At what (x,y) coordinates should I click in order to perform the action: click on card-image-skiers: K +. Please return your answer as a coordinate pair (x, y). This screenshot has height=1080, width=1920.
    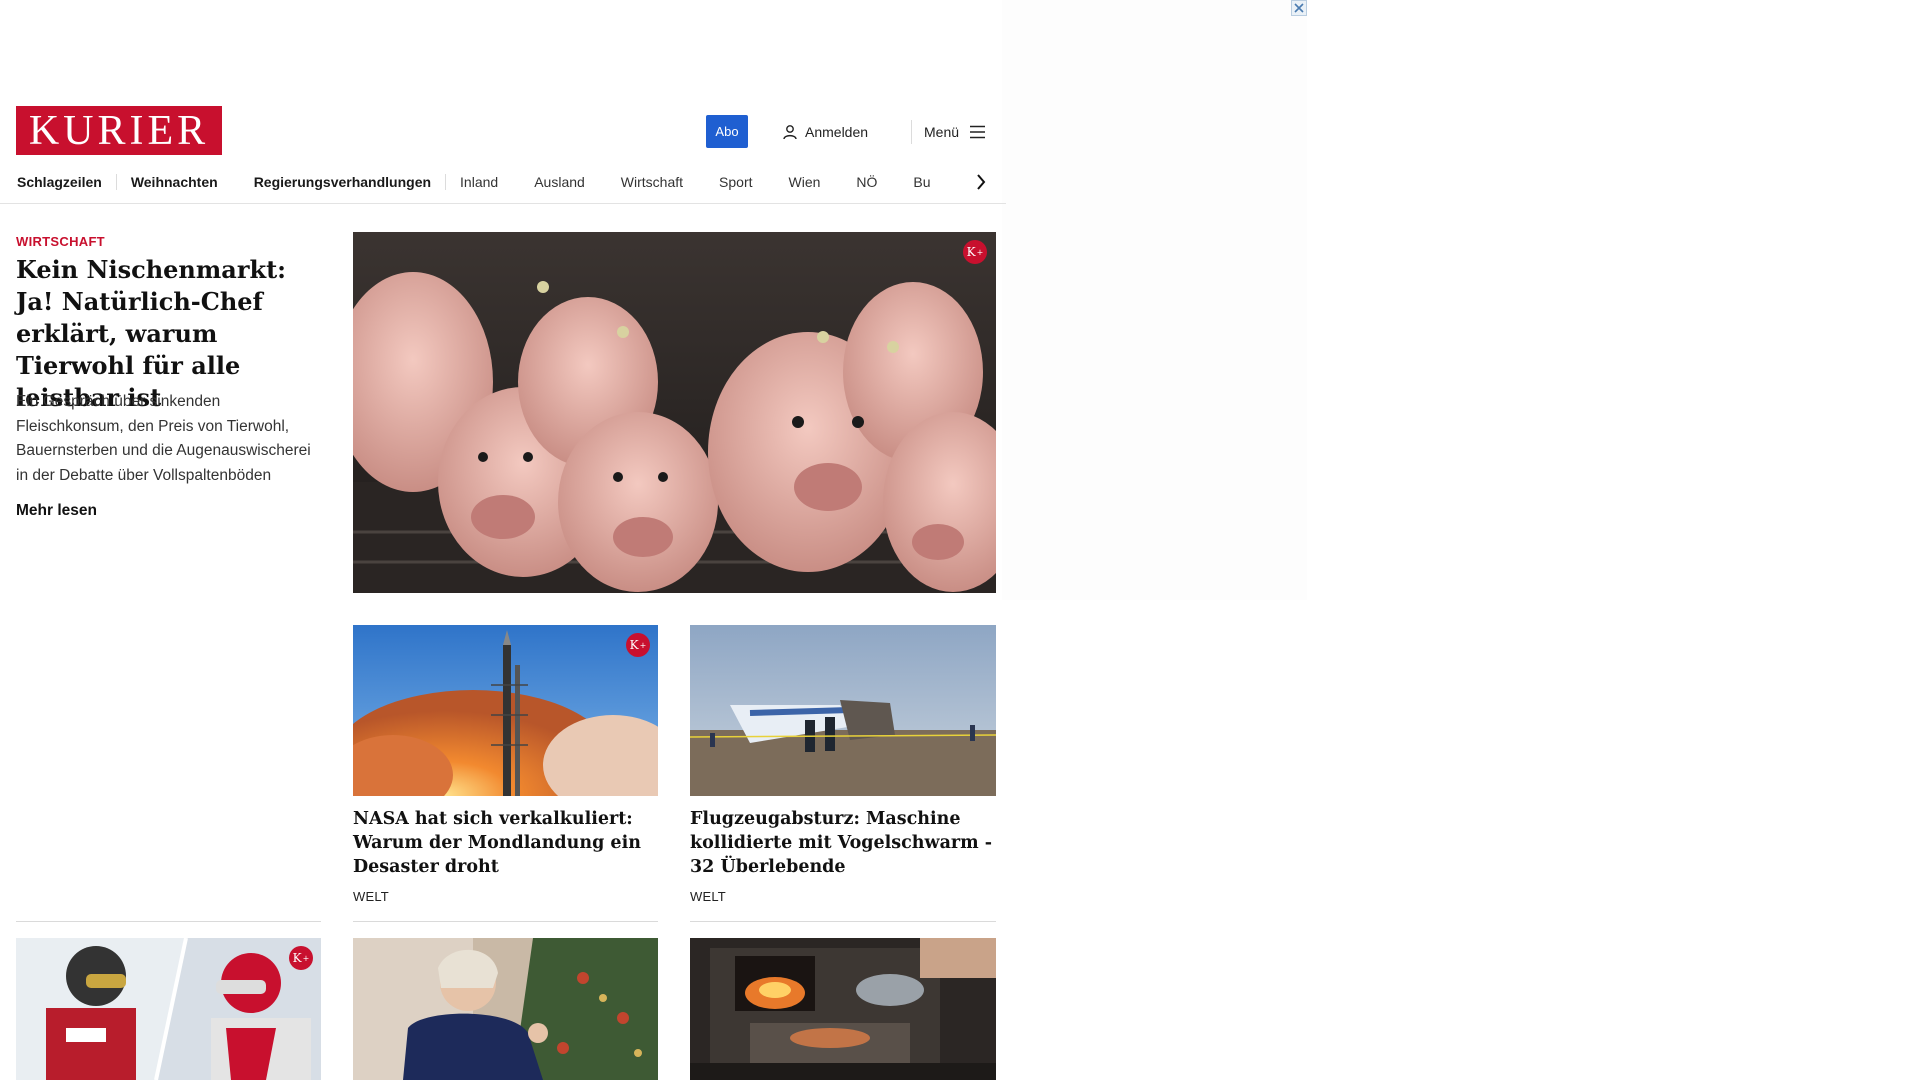
    Looking at the image, I should click on (168, 1009).